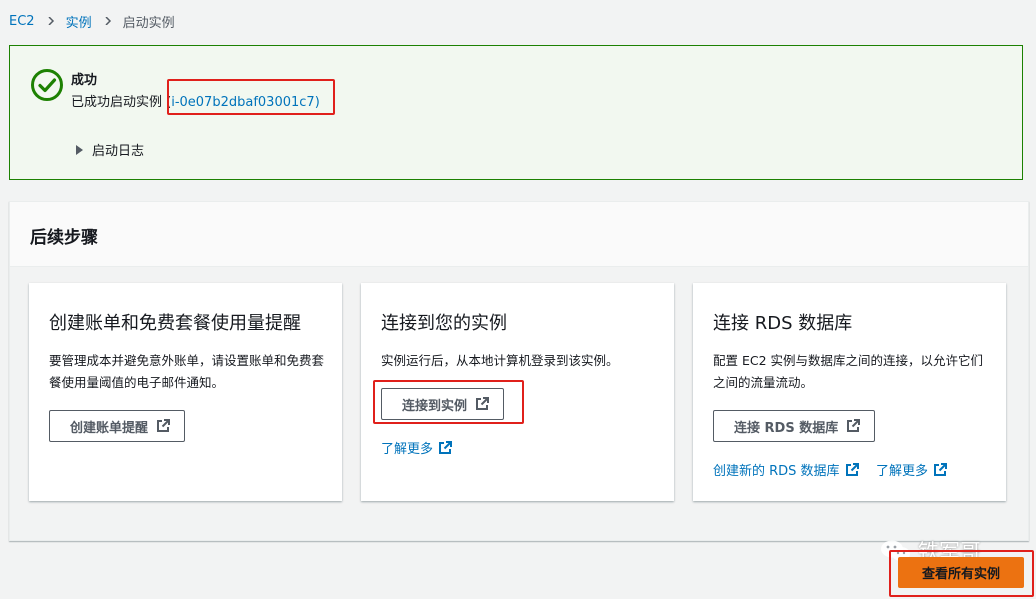  I want to click on launch-log-toggle: 启动日志, so click(110, 149).